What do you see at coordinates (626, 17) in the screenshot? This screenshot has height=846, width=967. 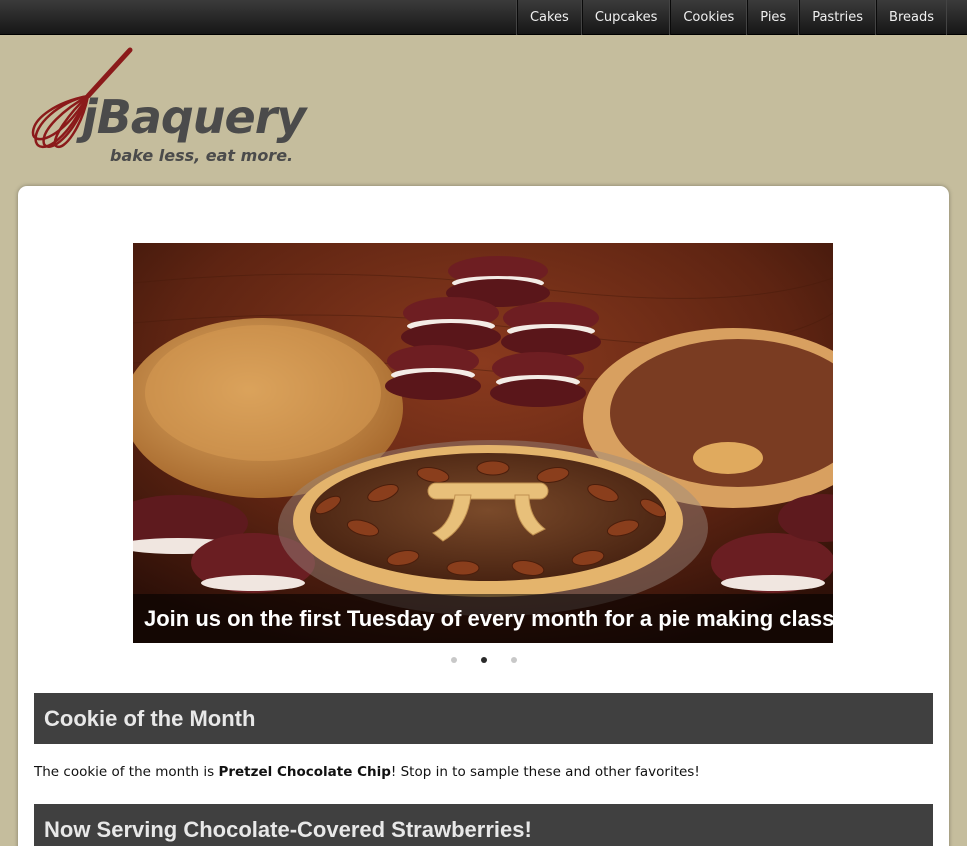 I see `nav-item-cupcakes: Cupcakes` at bounding box center [626, 17].